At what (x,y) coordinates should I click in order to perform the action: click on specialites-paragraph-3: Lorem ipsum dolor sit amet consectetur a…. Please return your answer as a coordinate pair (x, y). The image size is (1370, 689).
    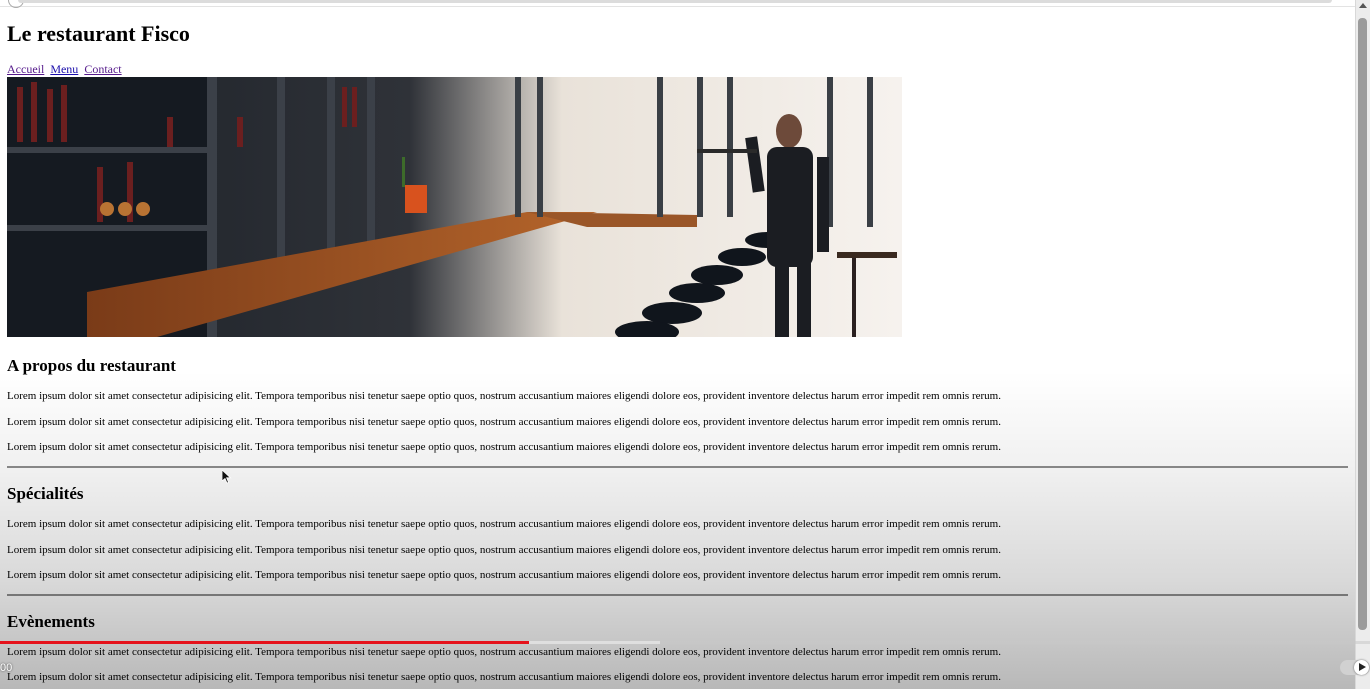
    Looking at the image, I should click on (504, 575).